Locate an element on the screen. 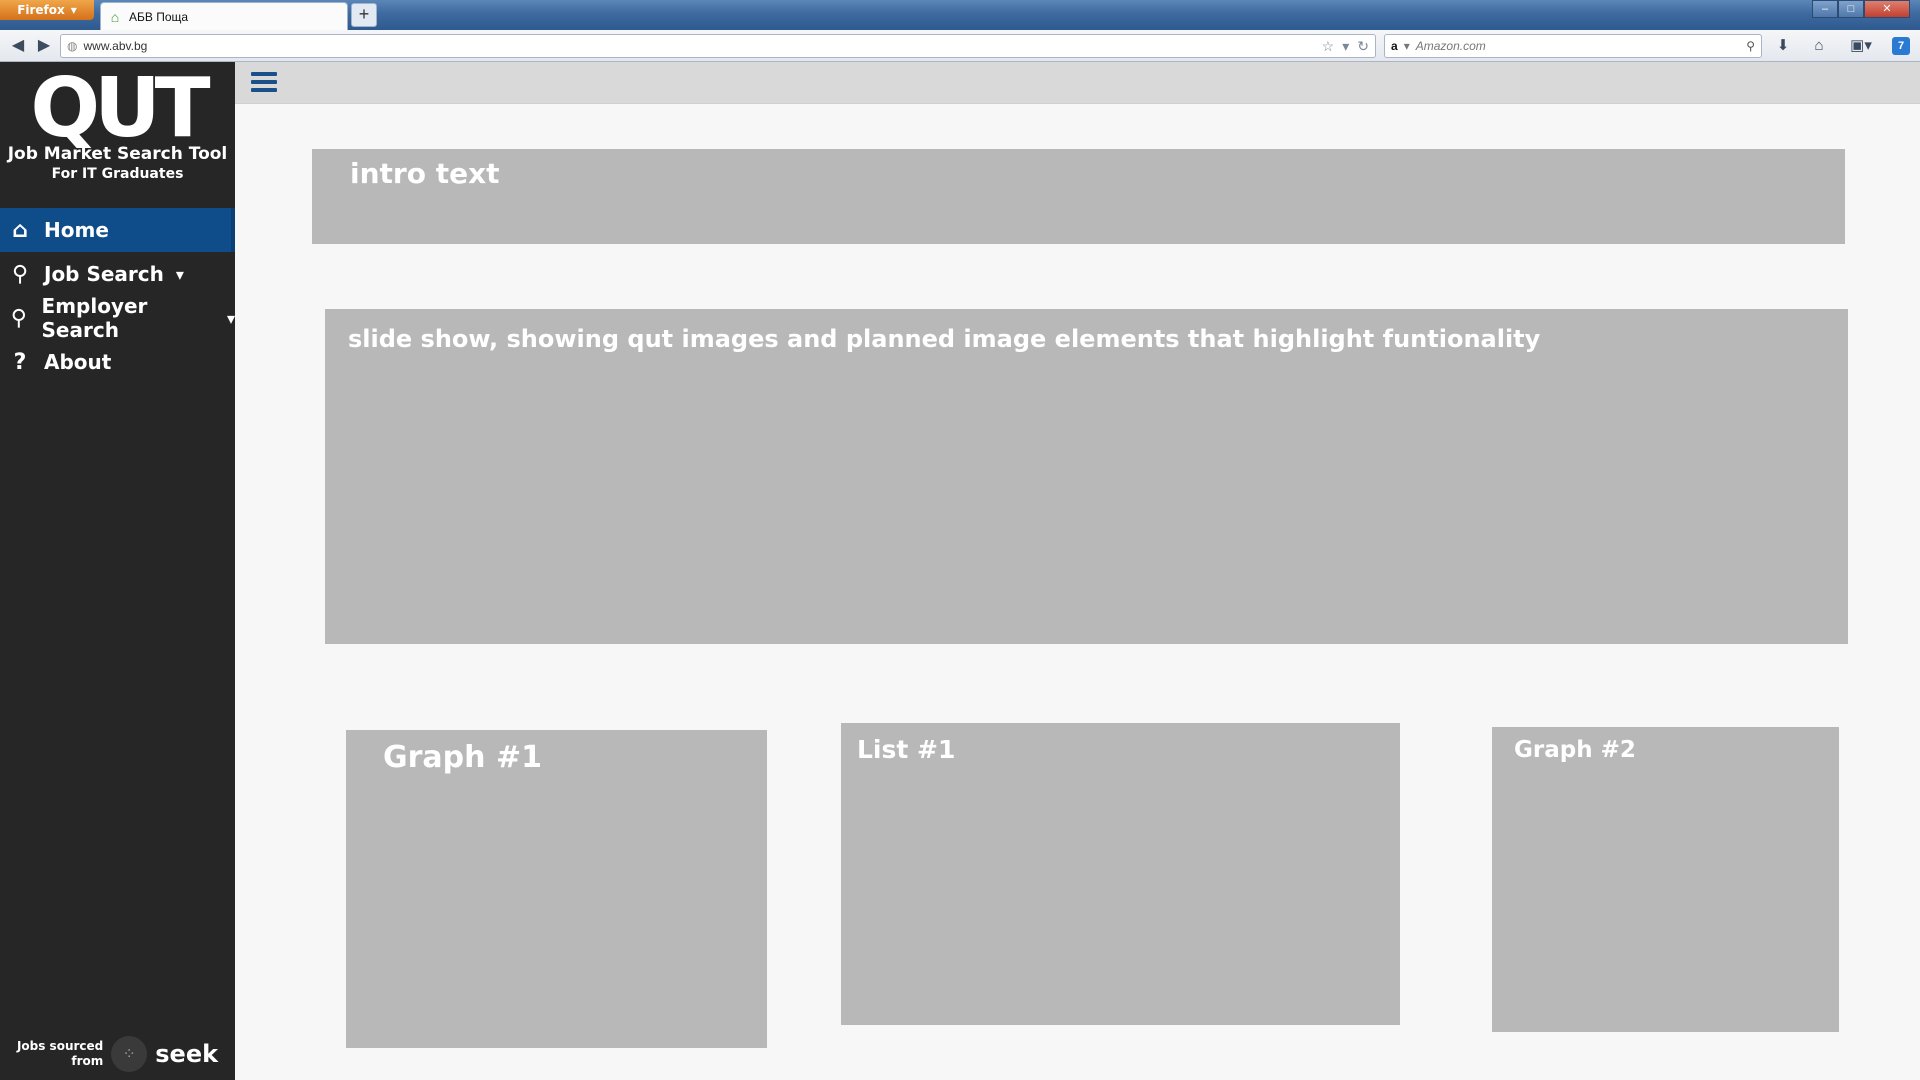  chevron-down-icon: ▾ is located at coordinates (73, 10).